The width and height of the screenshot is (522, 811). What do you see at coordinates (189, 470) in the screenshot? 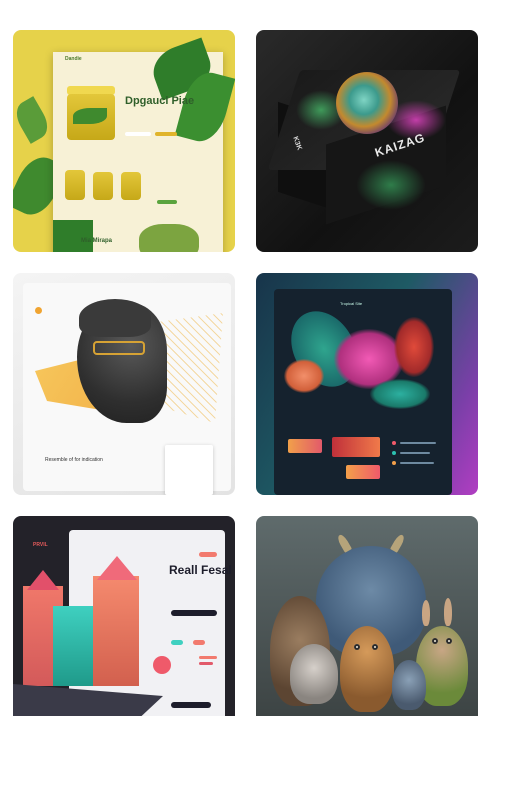
I see `info-card` at bounding box center [189, 470].